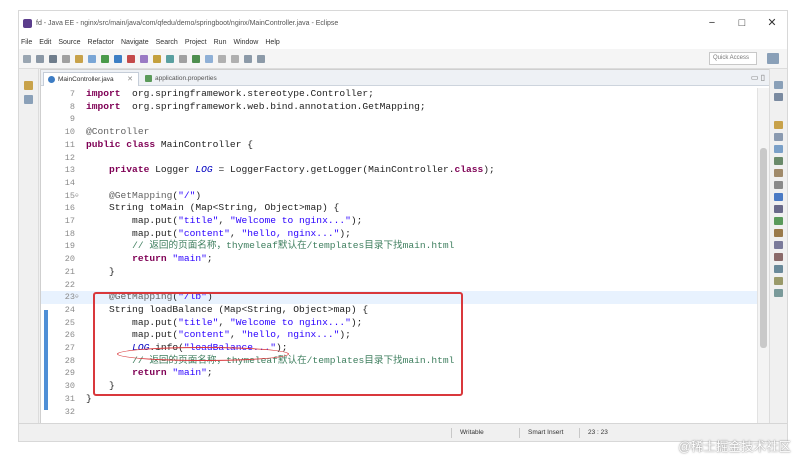 The height and width of the screenshot is (470, 803). Describe the element at coordinates (399, 285) in the screenshot. I see `code-line: 22` at that location.